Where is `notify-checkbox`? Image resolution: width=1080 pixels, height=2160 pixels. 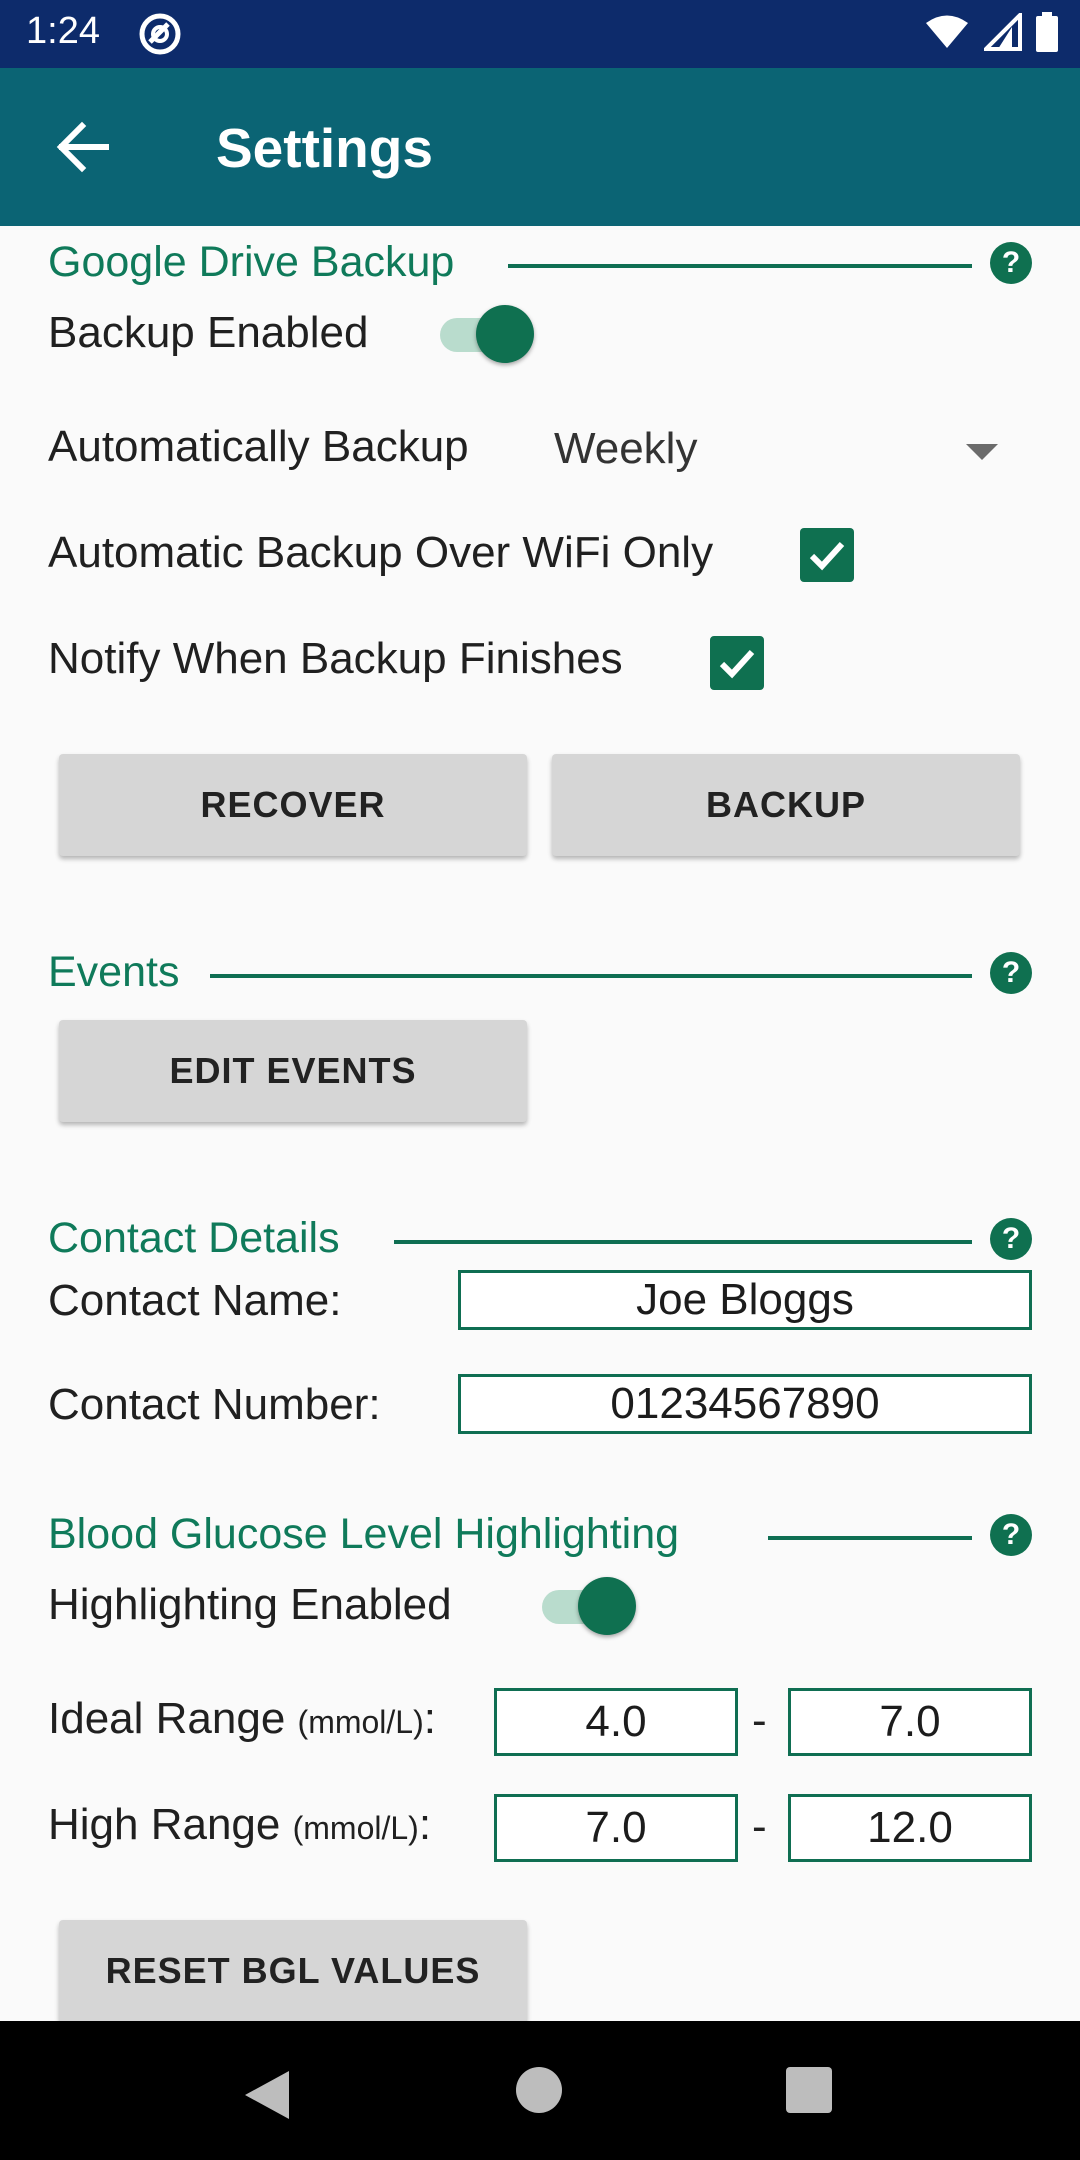 notify-checkbox is located at coordinates (737, 663).